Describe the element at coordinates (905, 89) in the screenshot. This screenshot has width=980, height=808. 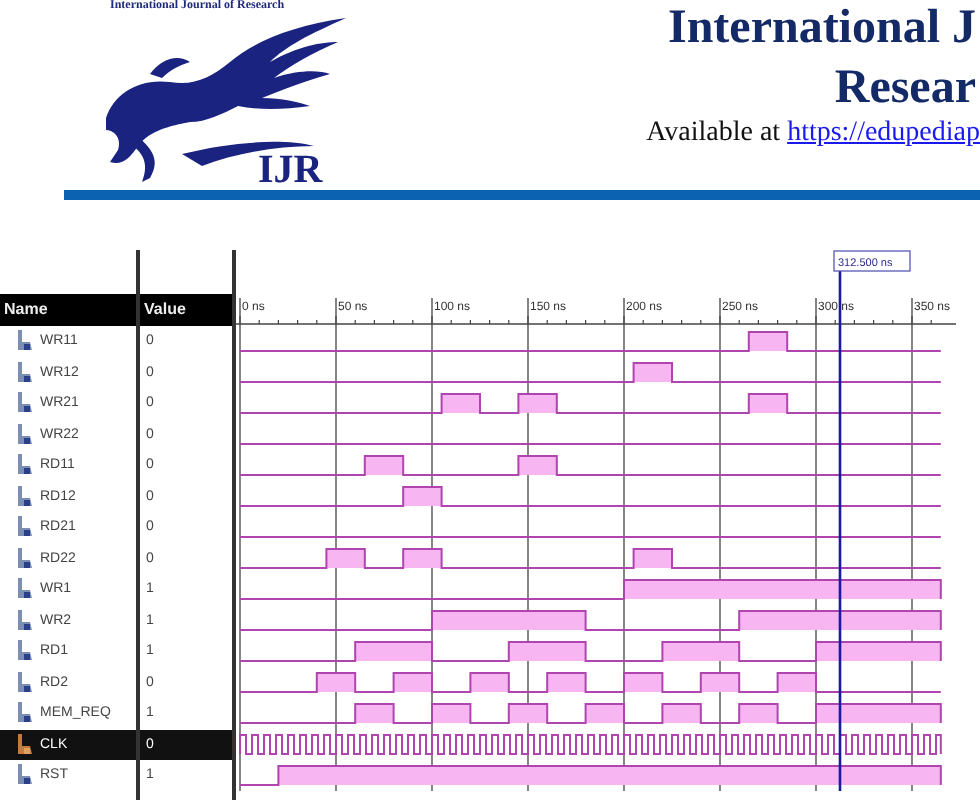
I see `journal-title: Resear` at that location.